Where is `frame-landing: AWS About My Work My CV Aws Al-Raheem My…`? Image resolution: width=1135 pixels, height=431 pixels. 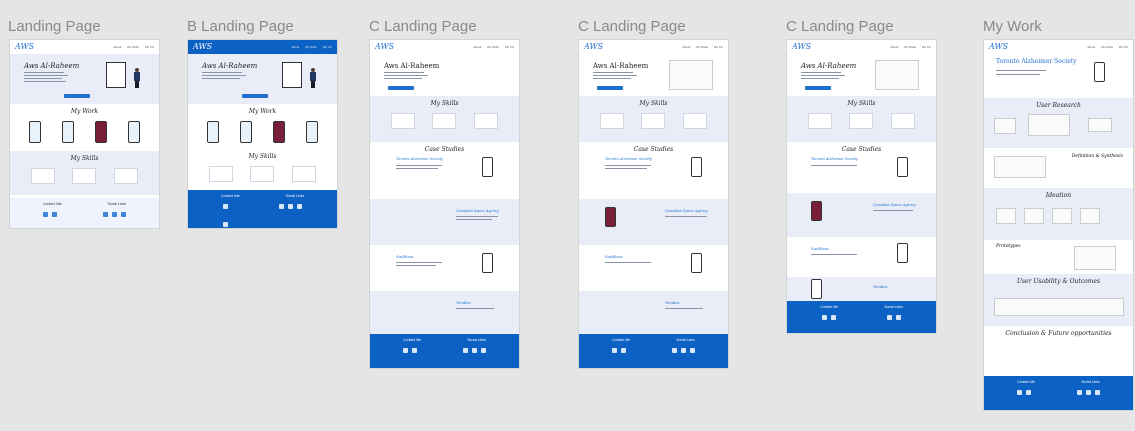 frame-landing: AWS About My Work My CV Aws Al-Raheem My… is located at coordinates (84, 134).